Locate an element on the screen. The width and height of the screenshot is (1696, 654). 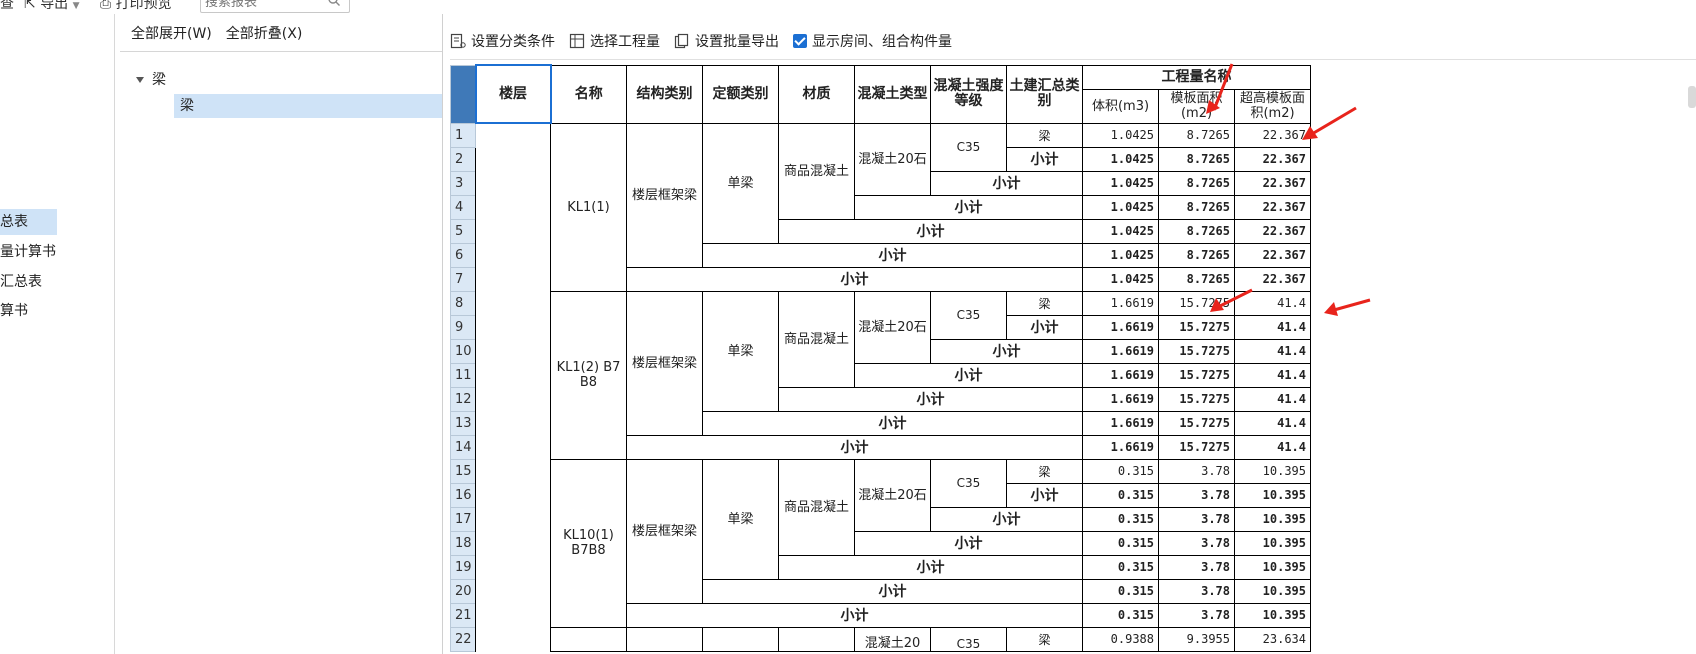
report-search-input is located at coordinates (261, 6).